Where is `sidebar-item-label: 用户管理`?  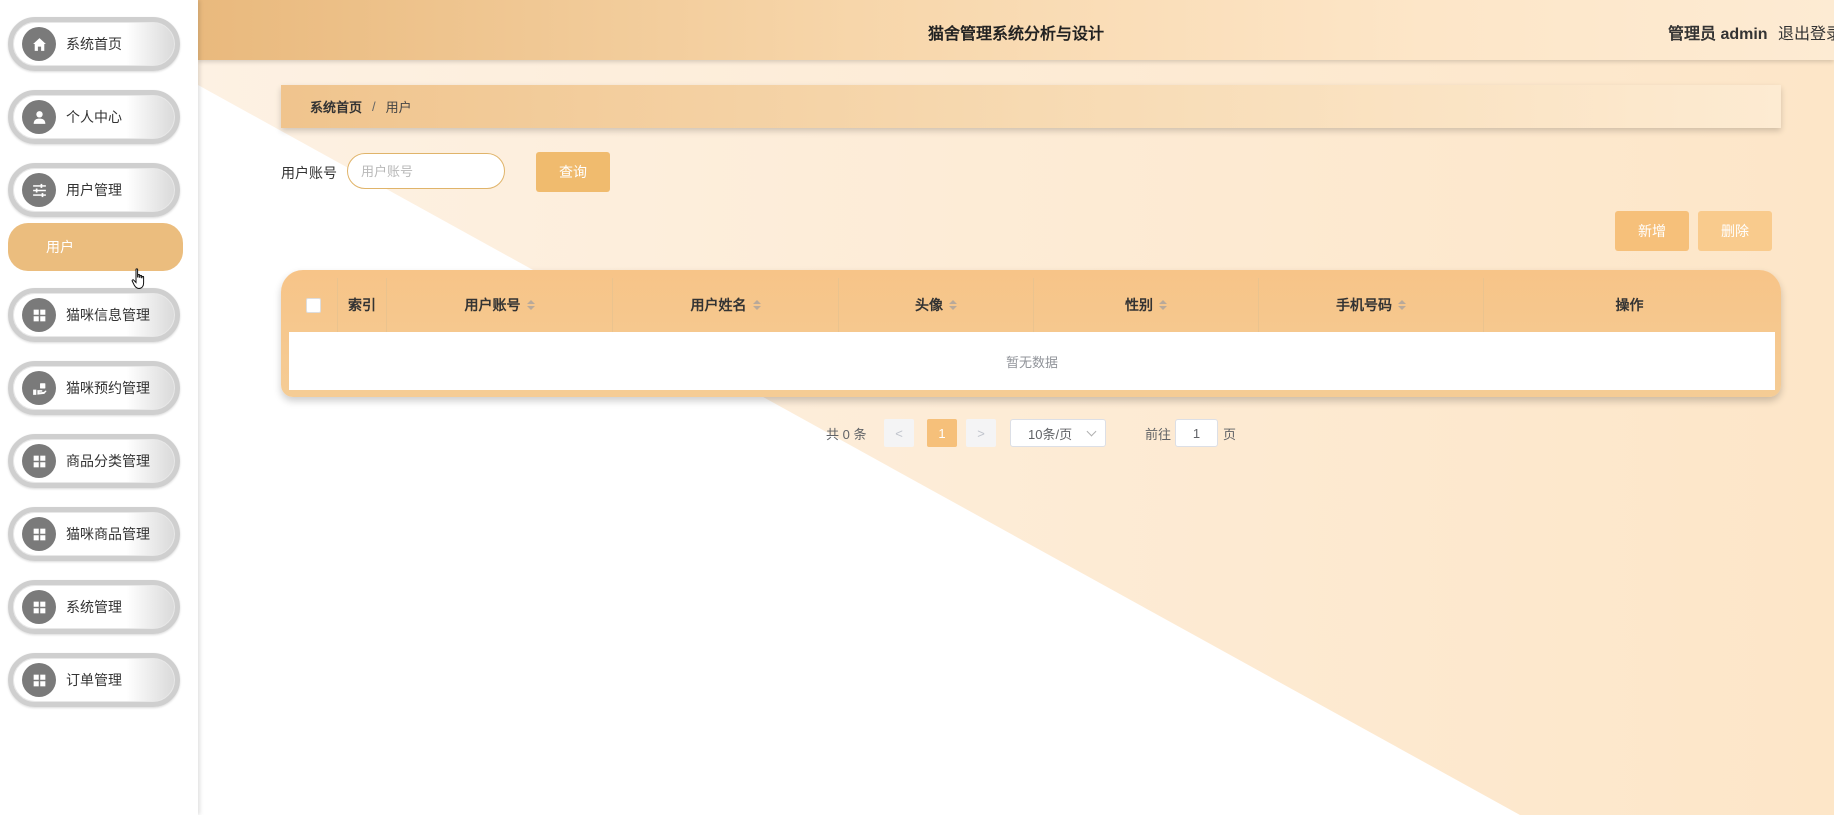 sidebar-item-label: 用户管理 is located at coordinates (94, 190).